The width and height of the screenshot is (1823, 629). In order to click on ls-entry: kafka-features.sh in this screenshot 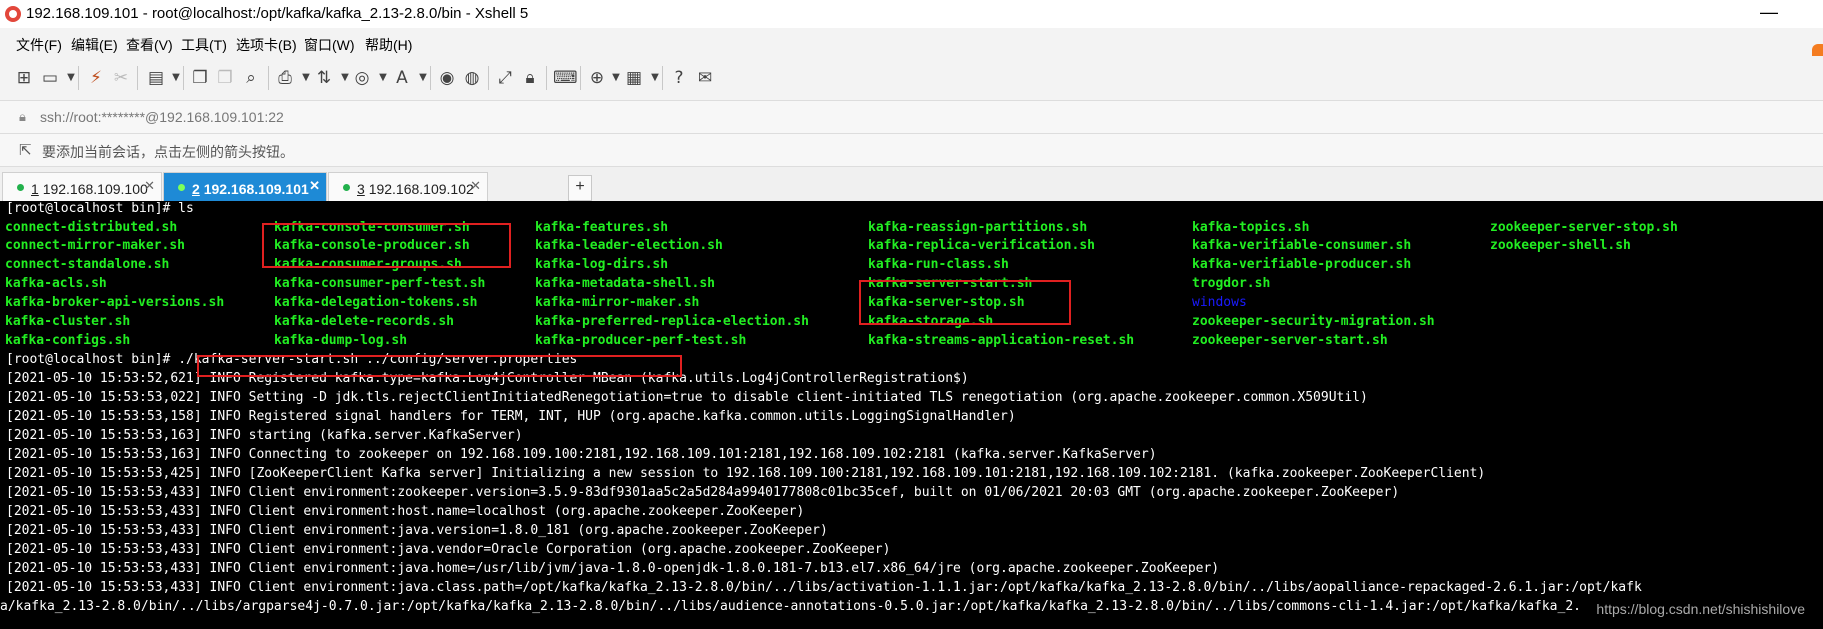, I will do `click(602, 227)`.